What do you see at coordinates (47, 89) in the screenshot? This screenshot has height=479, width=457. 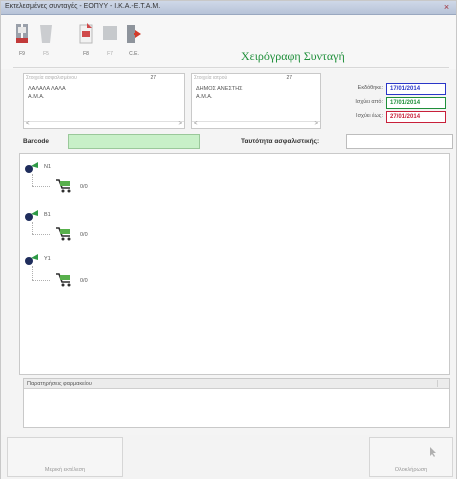 I see `patient-name: ΛΑΛΑΛΑ ΛΑΛΑ` at bounding box center [47, 89].